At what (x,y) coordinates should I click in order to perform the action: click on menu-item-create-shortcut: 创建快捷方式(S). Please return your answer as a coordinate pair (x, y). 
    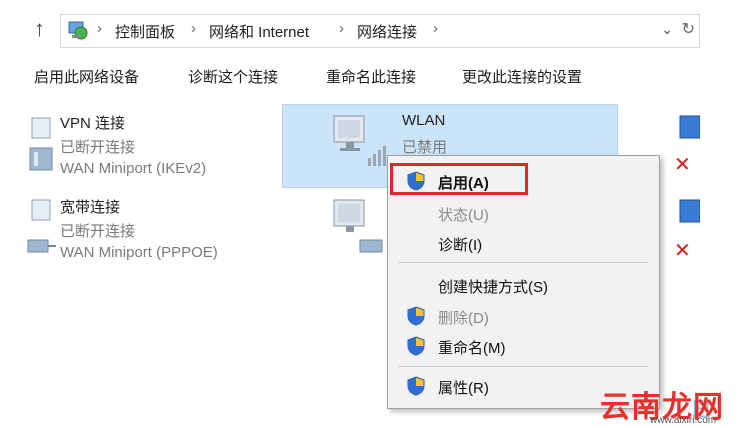
    Looking at the image, I should click on (523, 285).